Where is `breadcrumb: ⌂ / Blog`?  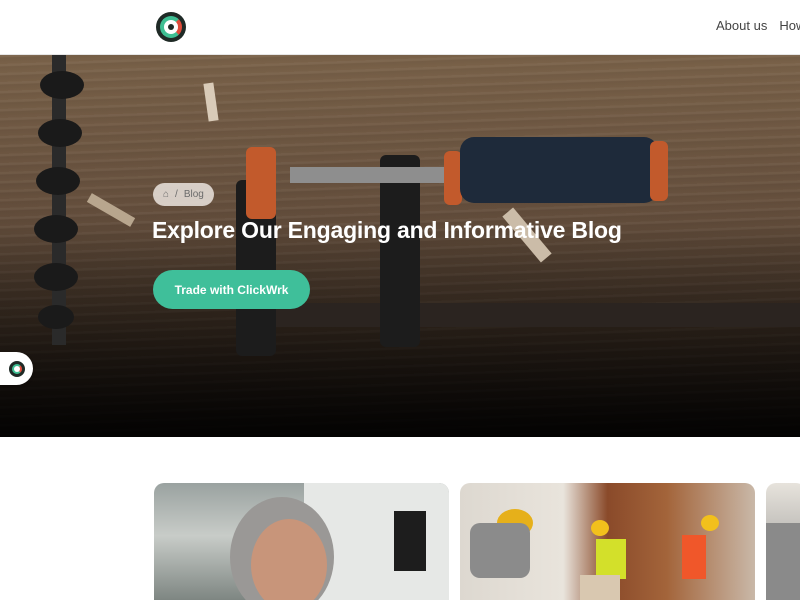 breadcrumb: ⌂ / Blog is located at coordinates (183, 194).